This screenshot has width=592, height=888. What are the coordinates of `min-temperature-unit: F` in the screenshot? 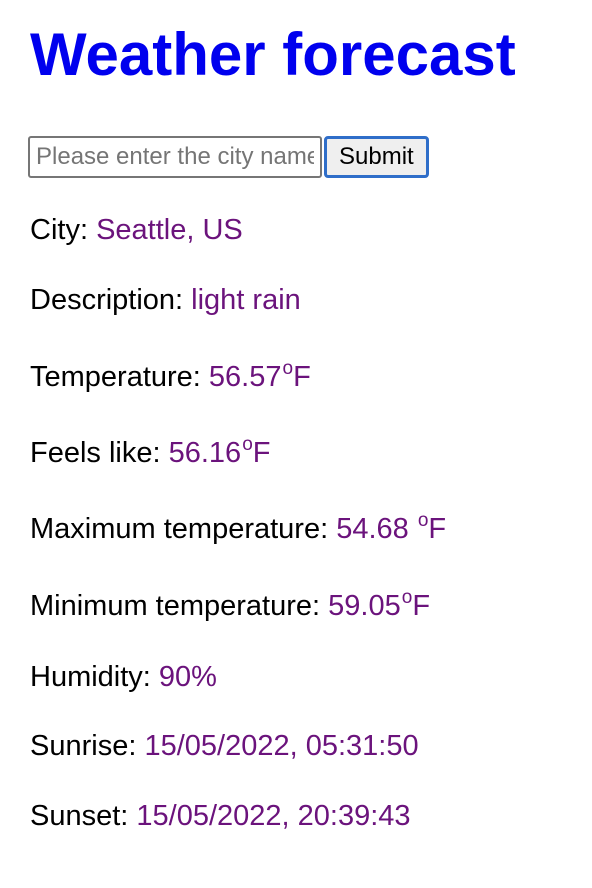 It's located at (421, 606).